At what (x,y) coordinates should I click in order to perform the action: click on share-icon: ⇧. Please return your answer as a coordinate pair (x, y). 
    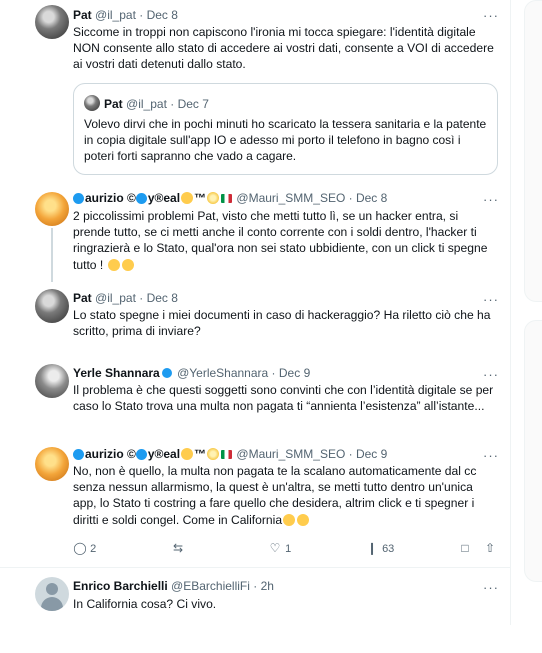
    Looking at the image, I should click on (490, 548).